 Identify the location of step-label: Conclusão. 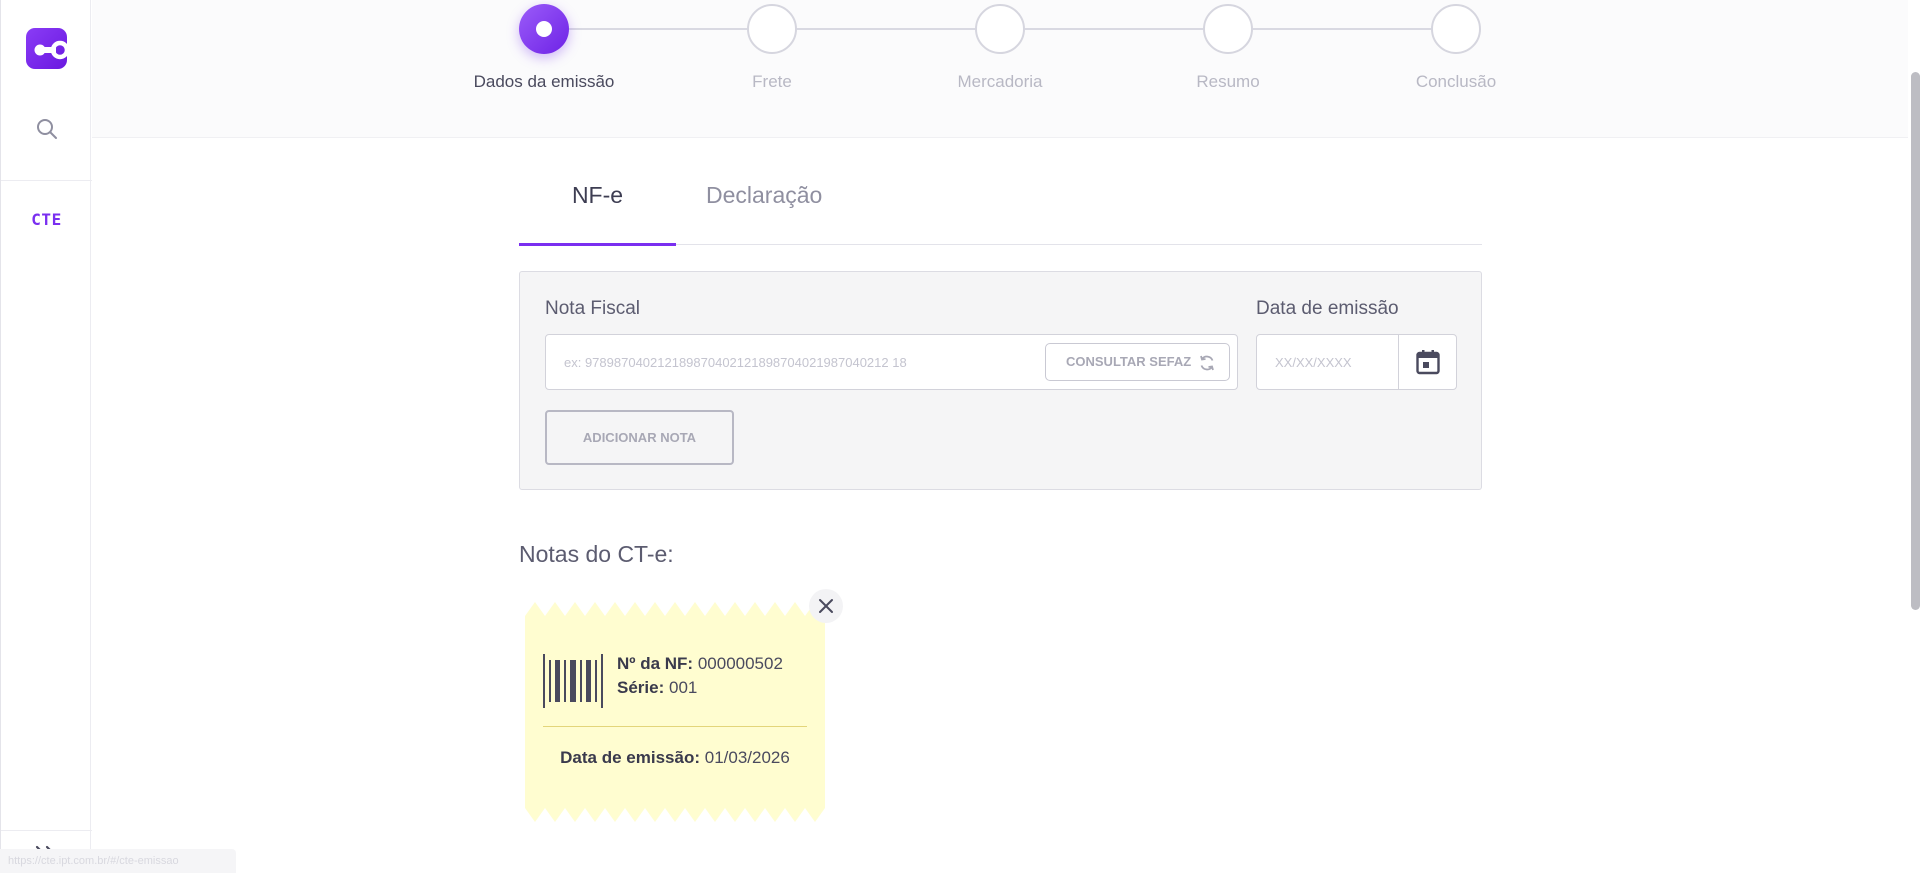
(1456, 81).